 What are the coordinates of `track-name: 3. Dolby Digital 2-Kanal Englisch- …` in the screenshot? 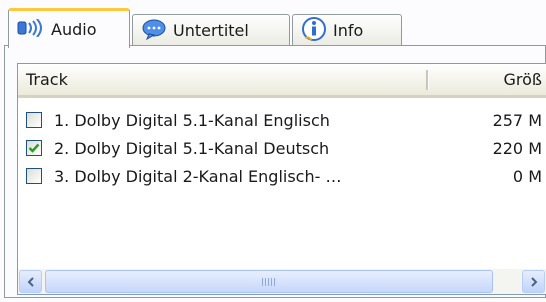 It's located at (198, 176).